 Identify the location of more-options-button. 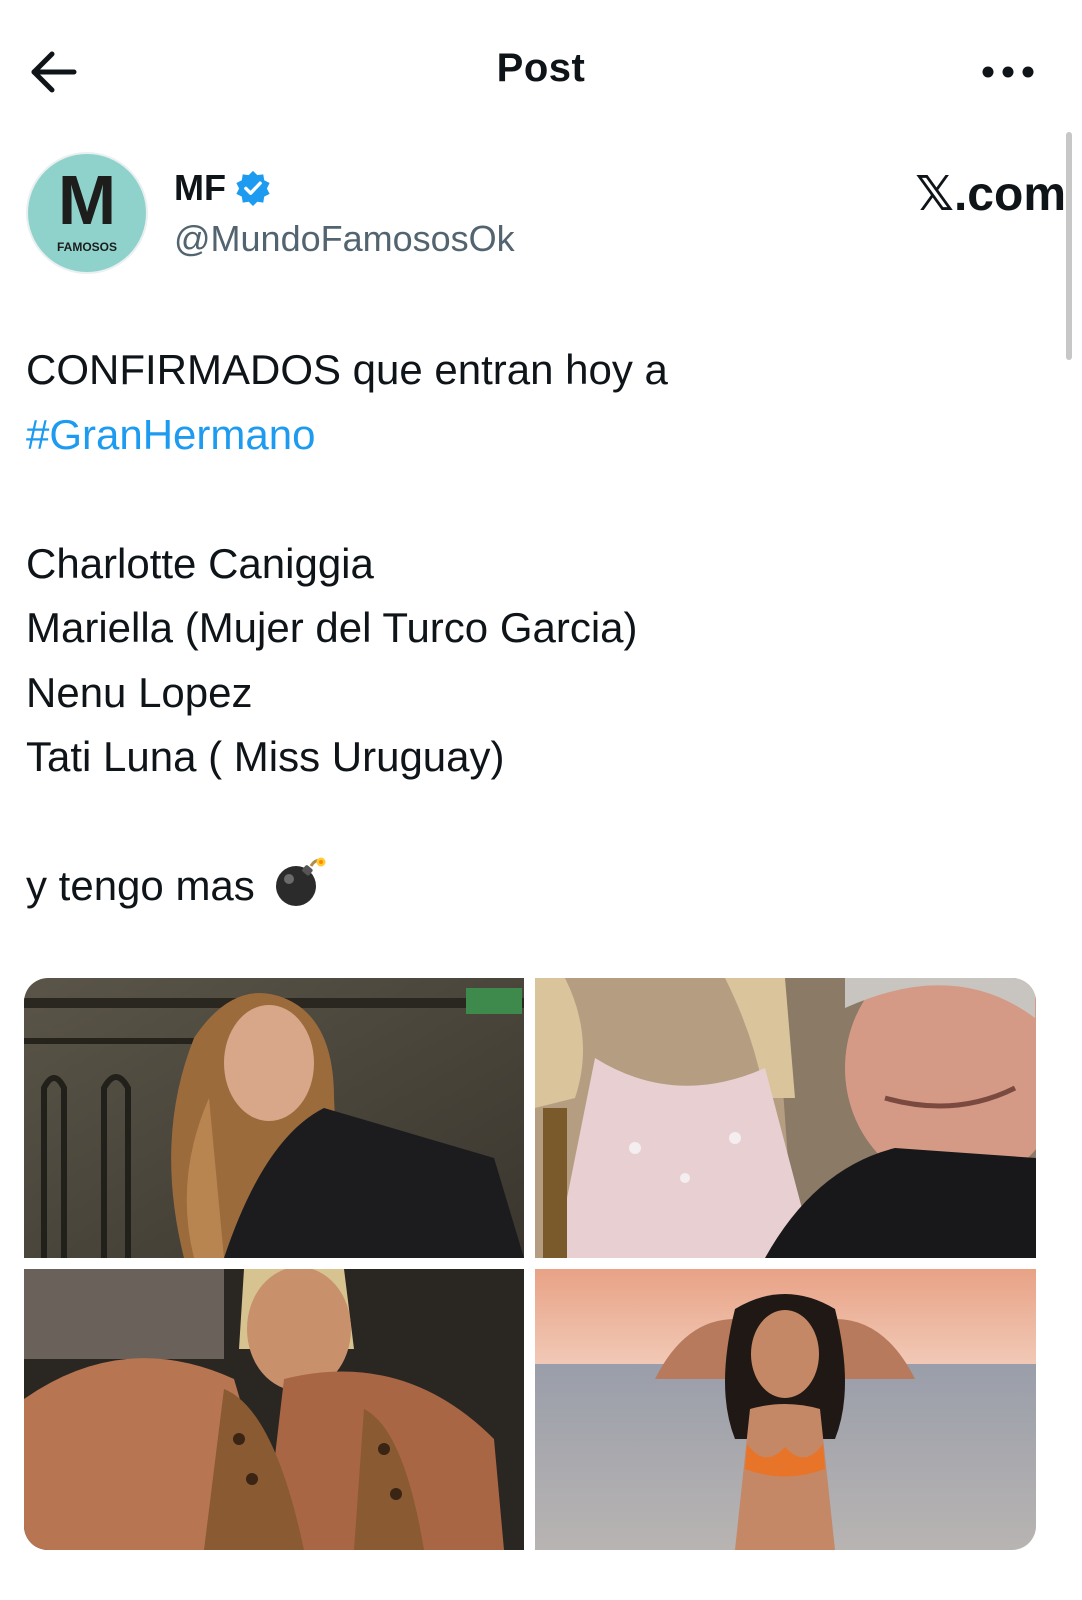
(1008, 72).